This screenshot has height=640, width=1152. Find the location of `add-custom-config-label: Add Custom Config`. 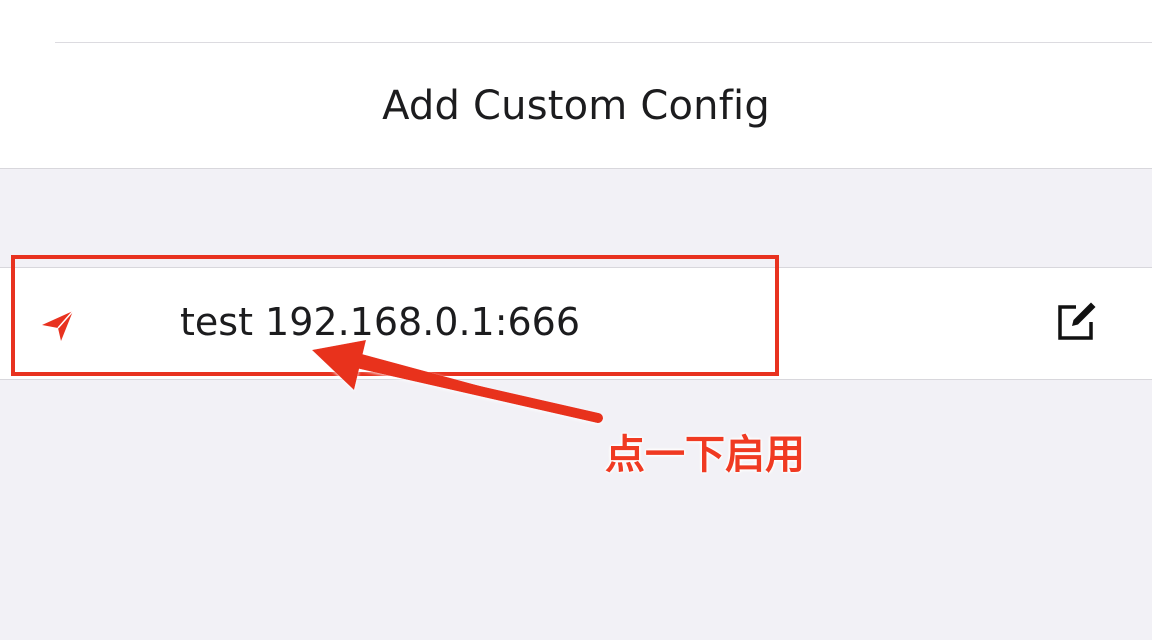

add-custom-config-label: Add Custom Config is located at coordinates (576, 105).